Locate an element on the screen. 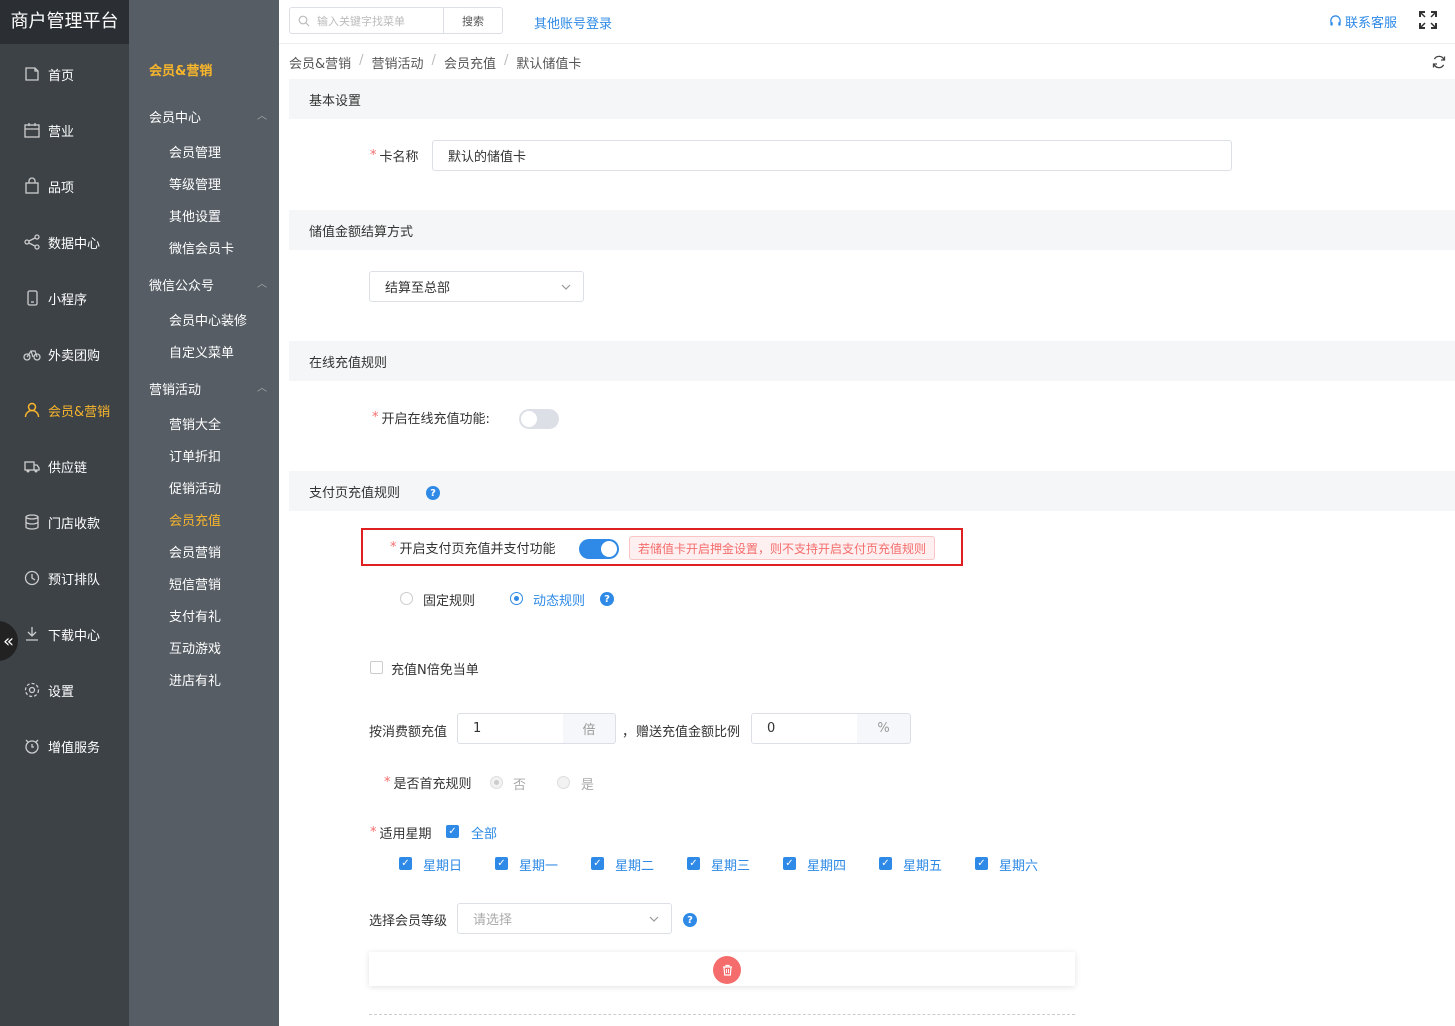 Image resolution: width=1455 pixels, height=1026 pixels. member-level-label: 选择会员等级 is located at coordinates (408, 921).